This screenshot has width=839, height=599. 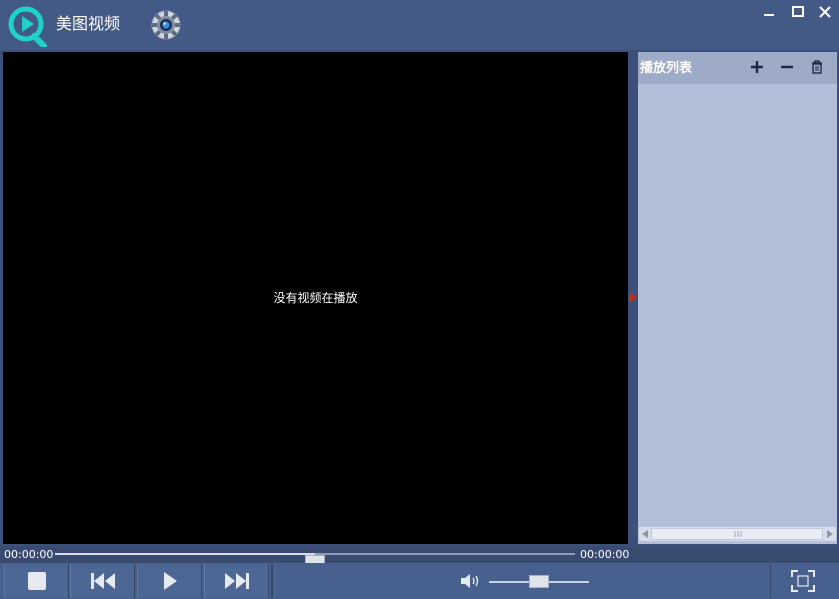 I want to click on speaker-icon, so click(x=471, y=581).